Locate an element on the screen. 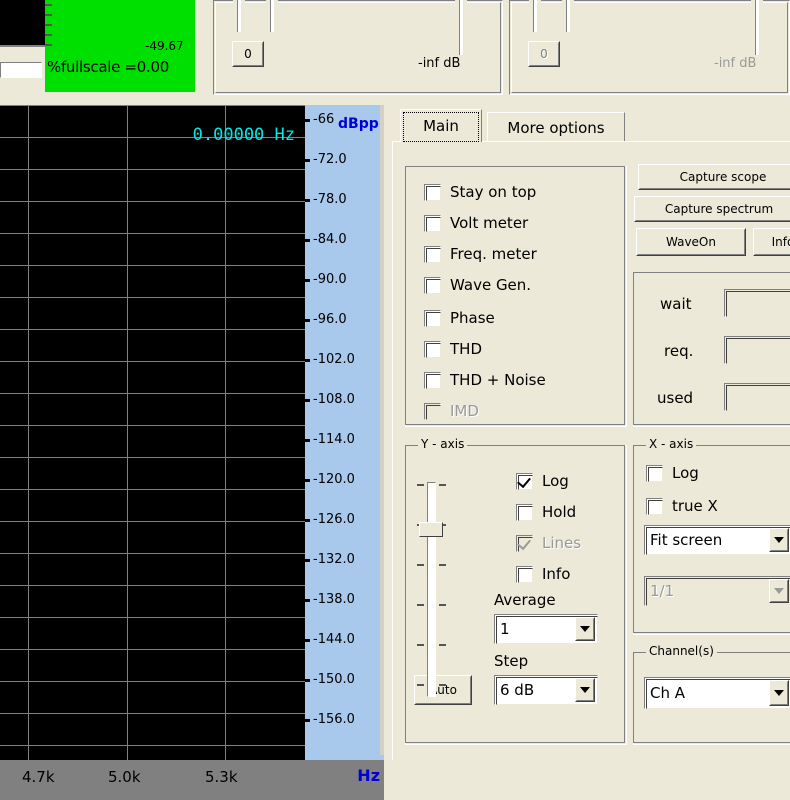  wait-label: wait is located at coordinates (676, 304).